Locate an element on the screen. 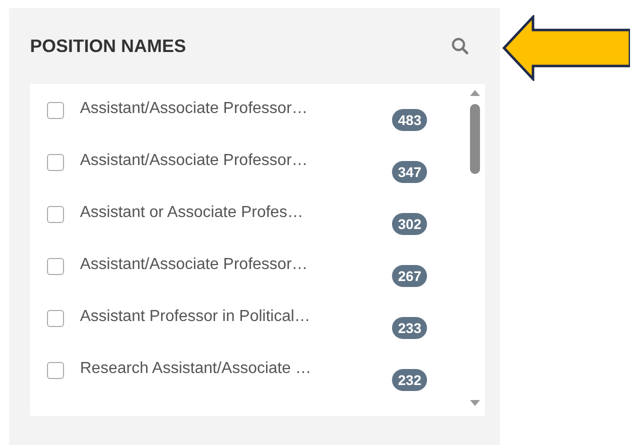 The width and height of the screenshot is (631, 445). panel-title: POSITION NAMES is located at coordinates (108, 46).